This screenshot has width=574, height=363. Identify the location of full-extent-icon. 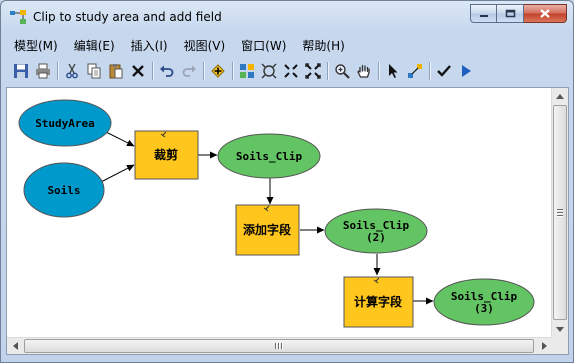
(269, 71).